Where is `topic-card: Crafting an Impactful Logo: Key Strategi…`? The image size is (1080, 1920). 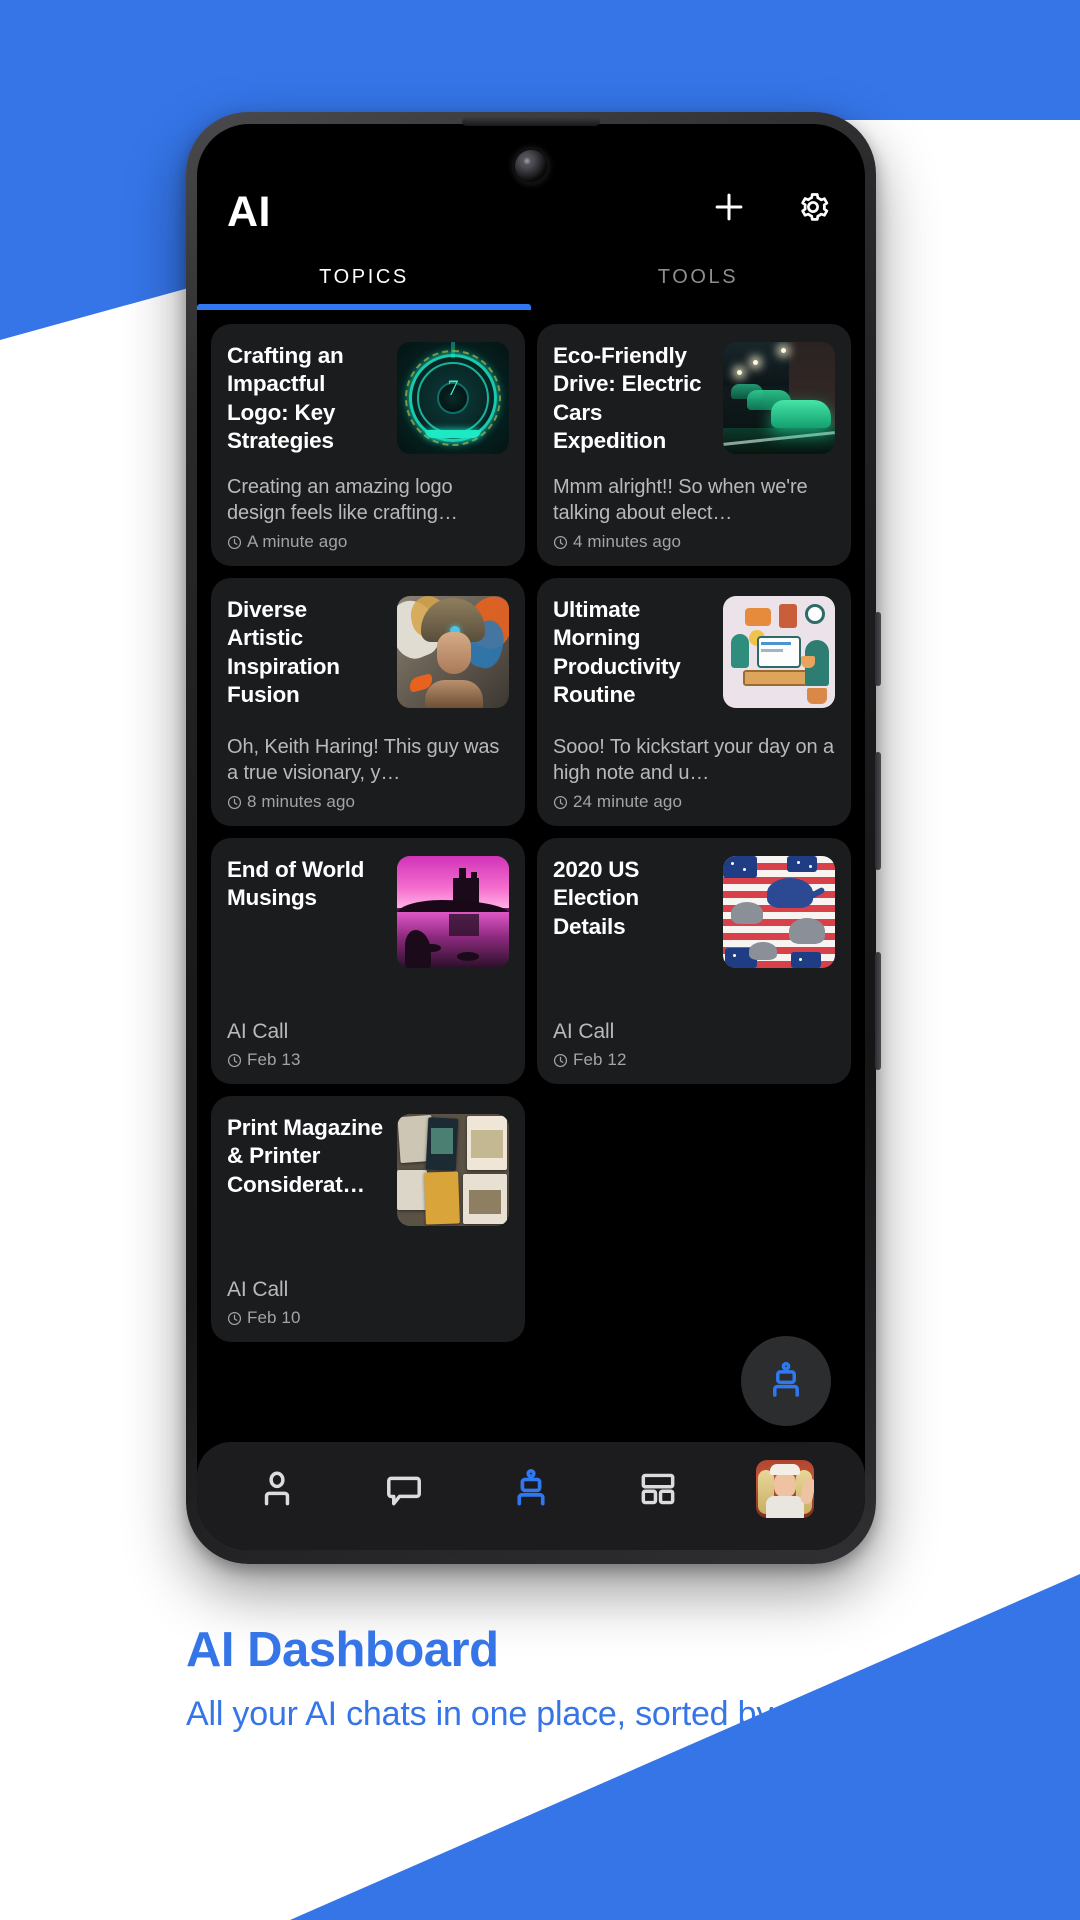 topic-card: Crafting an Impactful Logo: Key Strategi… is located at coordinates (368, 445).